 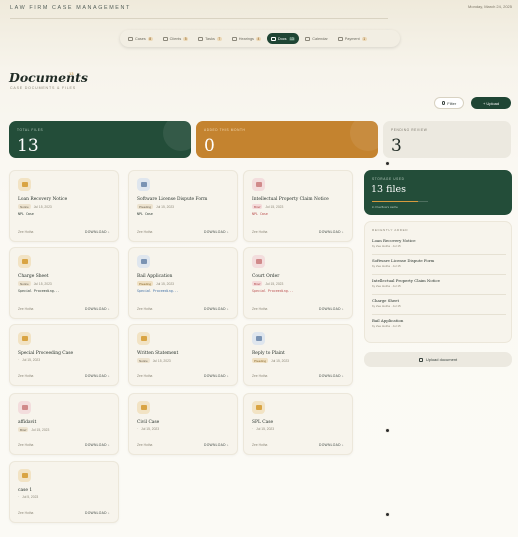 What do you see at coordinates (257, 283) in the screenshot?
I see `status-badge: Brief` at bounding box center [257, 283].